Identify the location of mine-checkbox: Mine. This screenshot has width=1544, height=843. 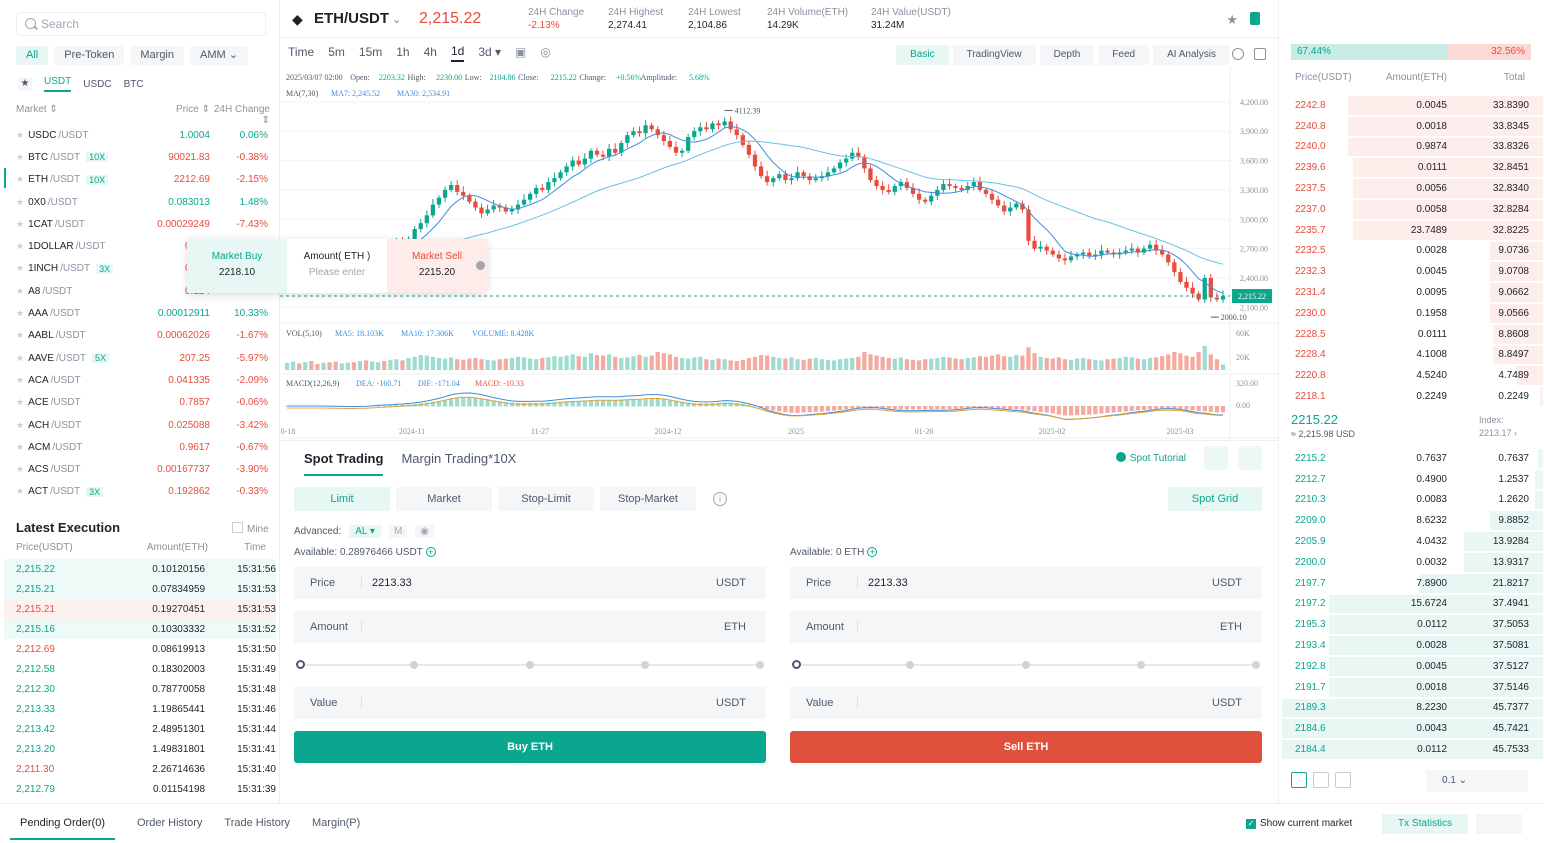
(250, 528).